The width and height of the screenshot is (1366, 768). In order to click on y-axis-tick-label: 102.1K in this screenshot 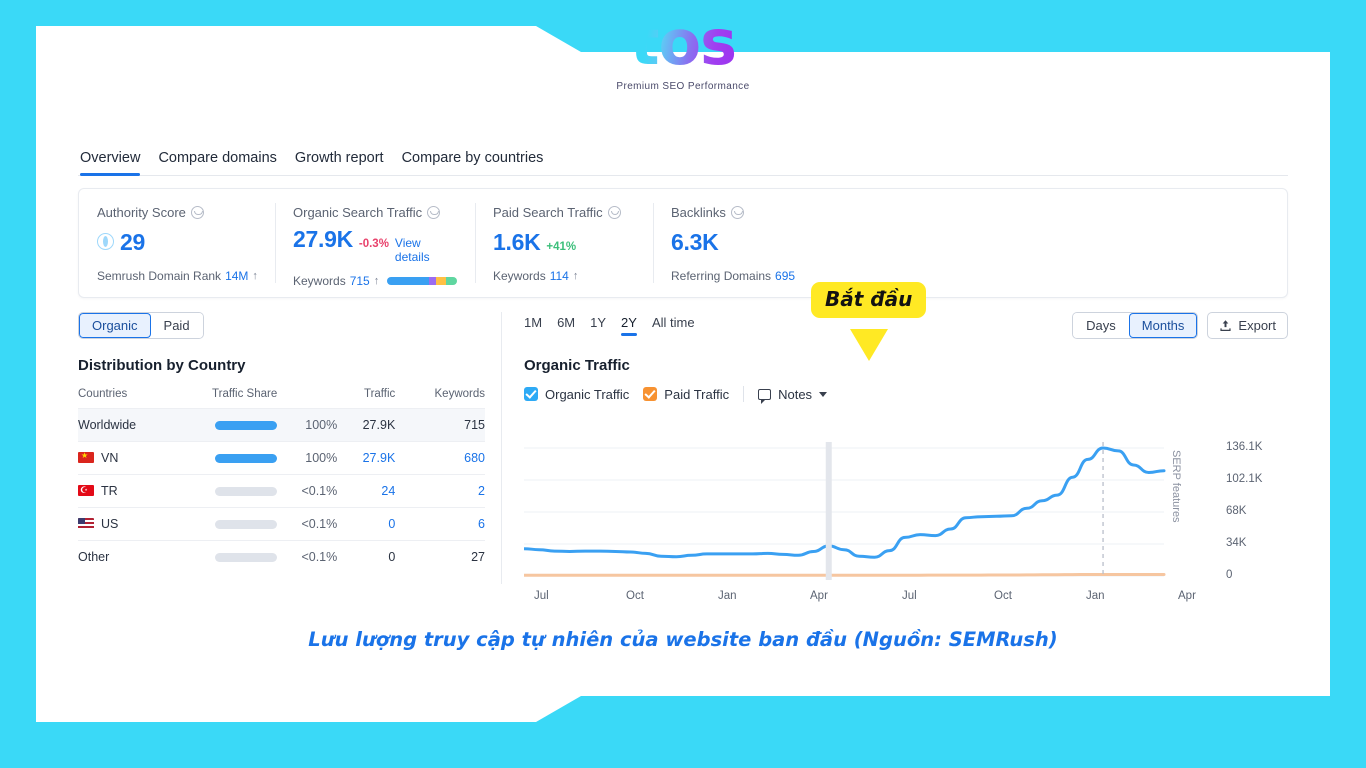, I will do `click(1244, 478)`.